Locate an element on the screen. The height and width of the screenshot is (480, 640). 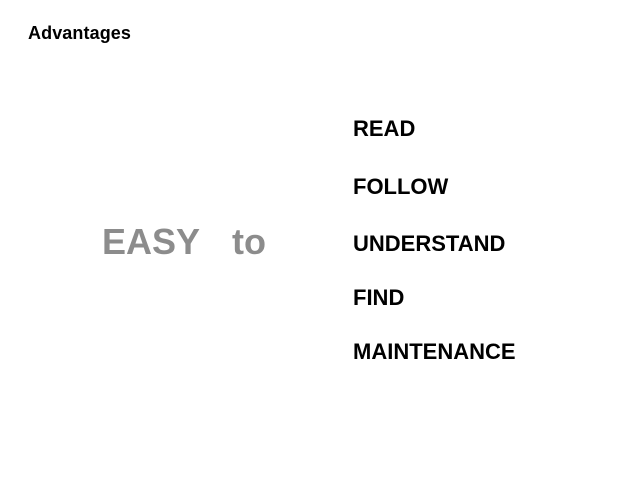
lead-word: EASY is located at coordinates (151, 241).